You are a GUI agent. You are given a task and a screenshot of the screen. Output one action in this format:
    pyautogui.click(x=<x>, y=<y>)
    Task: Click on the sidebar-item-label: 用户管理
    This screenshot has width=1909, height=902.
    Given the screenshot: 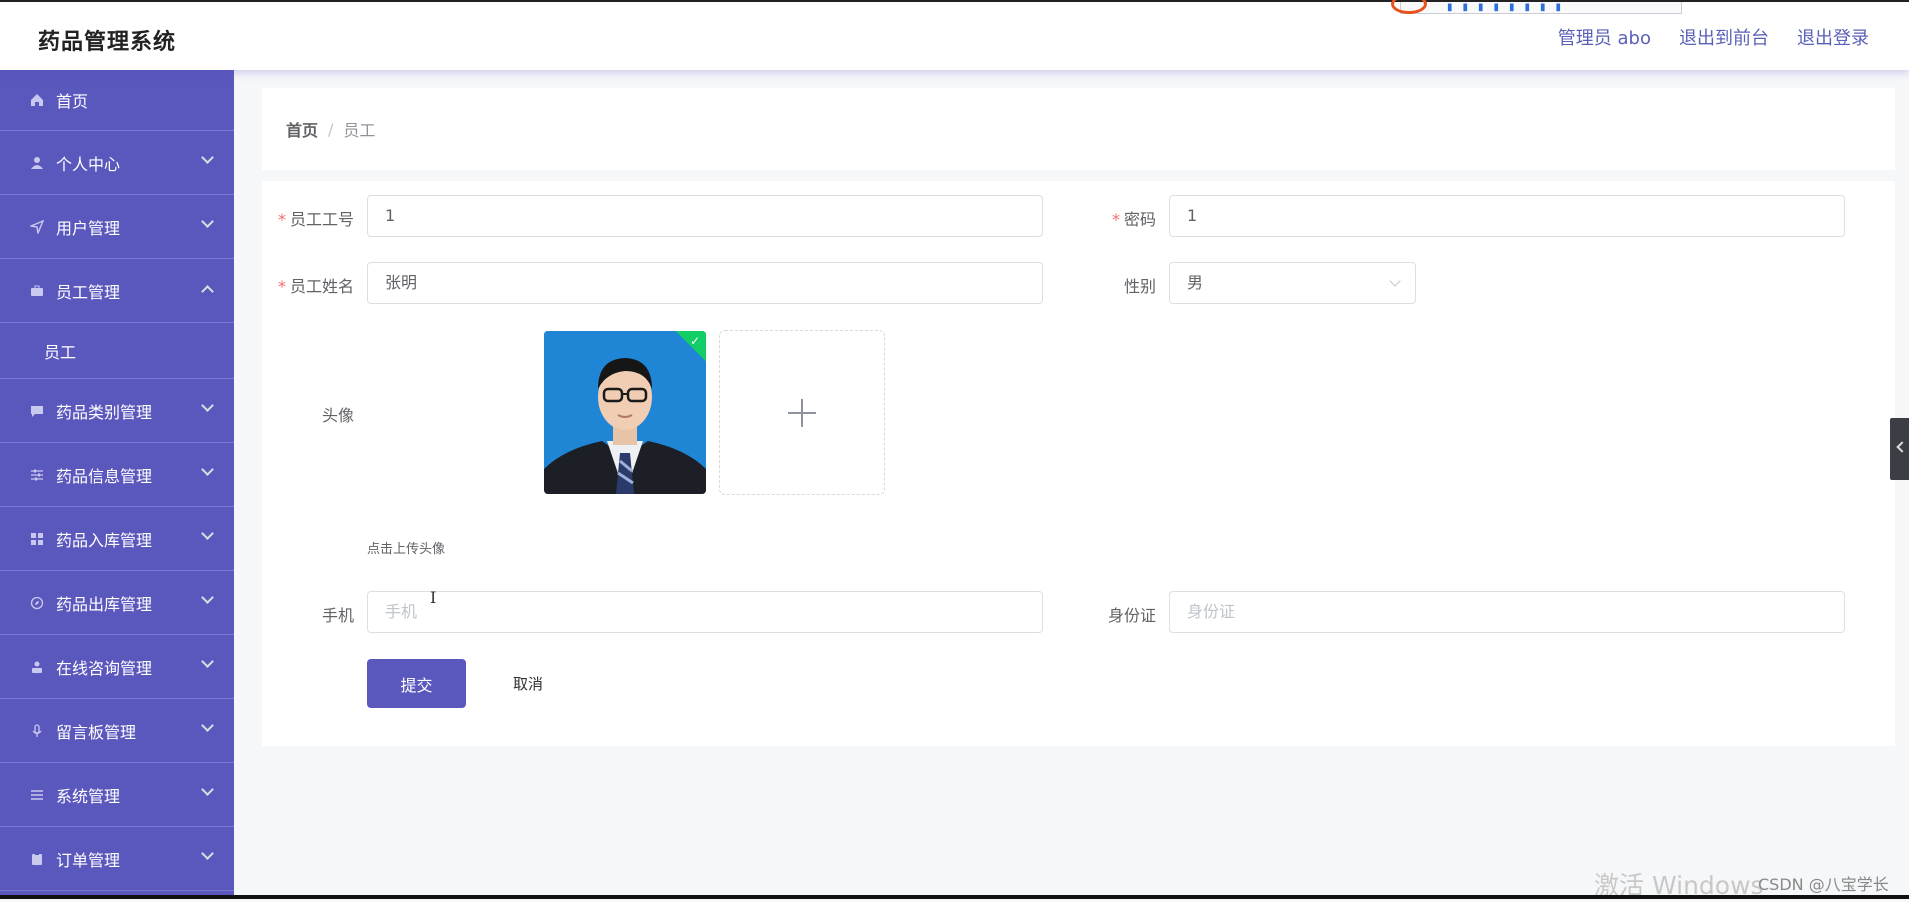 What is the action you would take?
    pyautogui.click(x=88, y=228)
    